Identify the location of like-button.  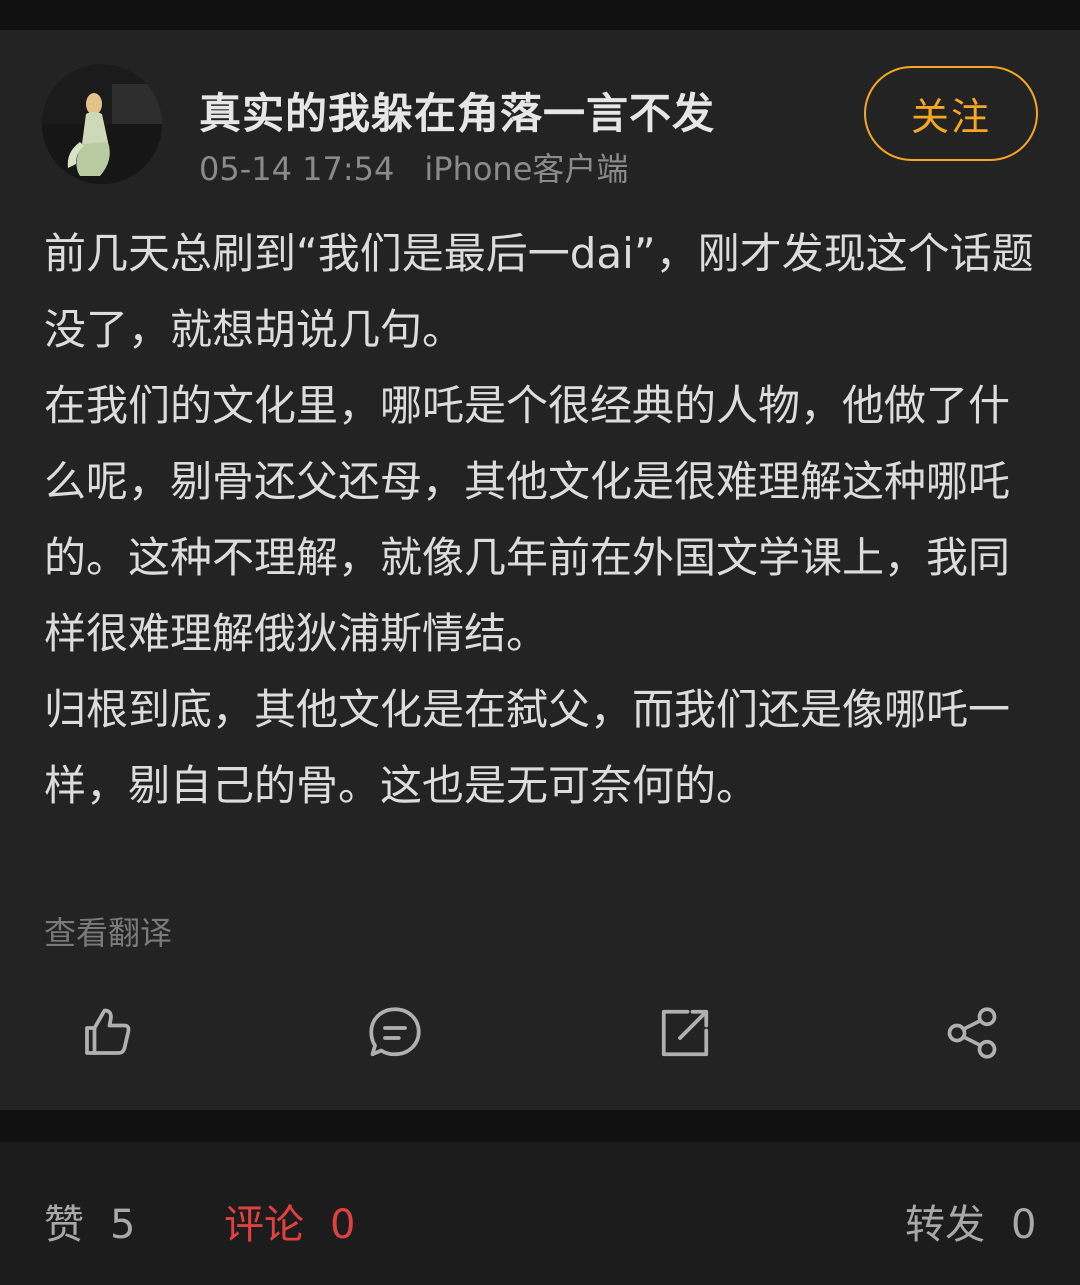
(107, 1033).